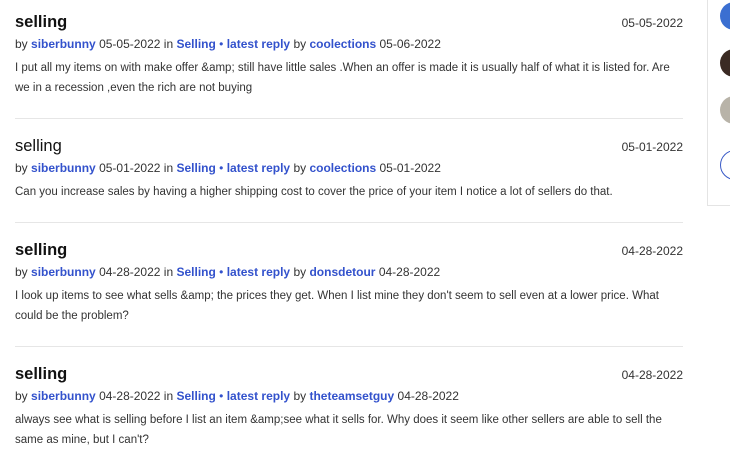 This screenshot has width=730, height=456. Describe the element at coordinates (410, 168) in the screenshot. I see `reply-date: 05-01-2022` at that location.